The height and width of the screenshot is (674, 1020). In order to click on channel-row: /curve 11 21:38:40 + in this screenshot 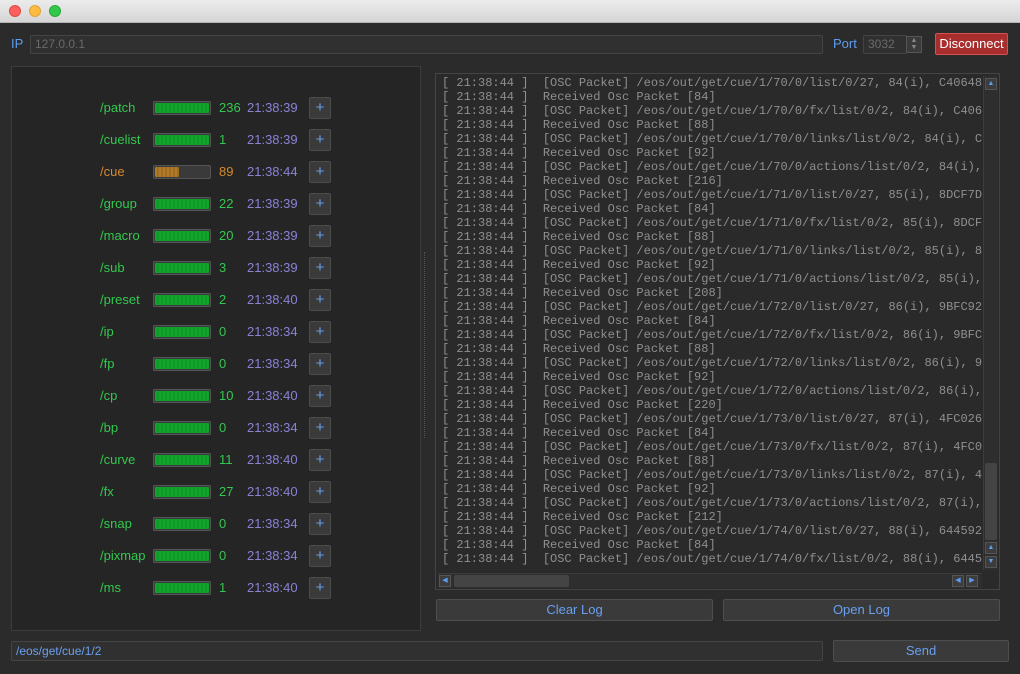, I will do `click(216, 460)`.